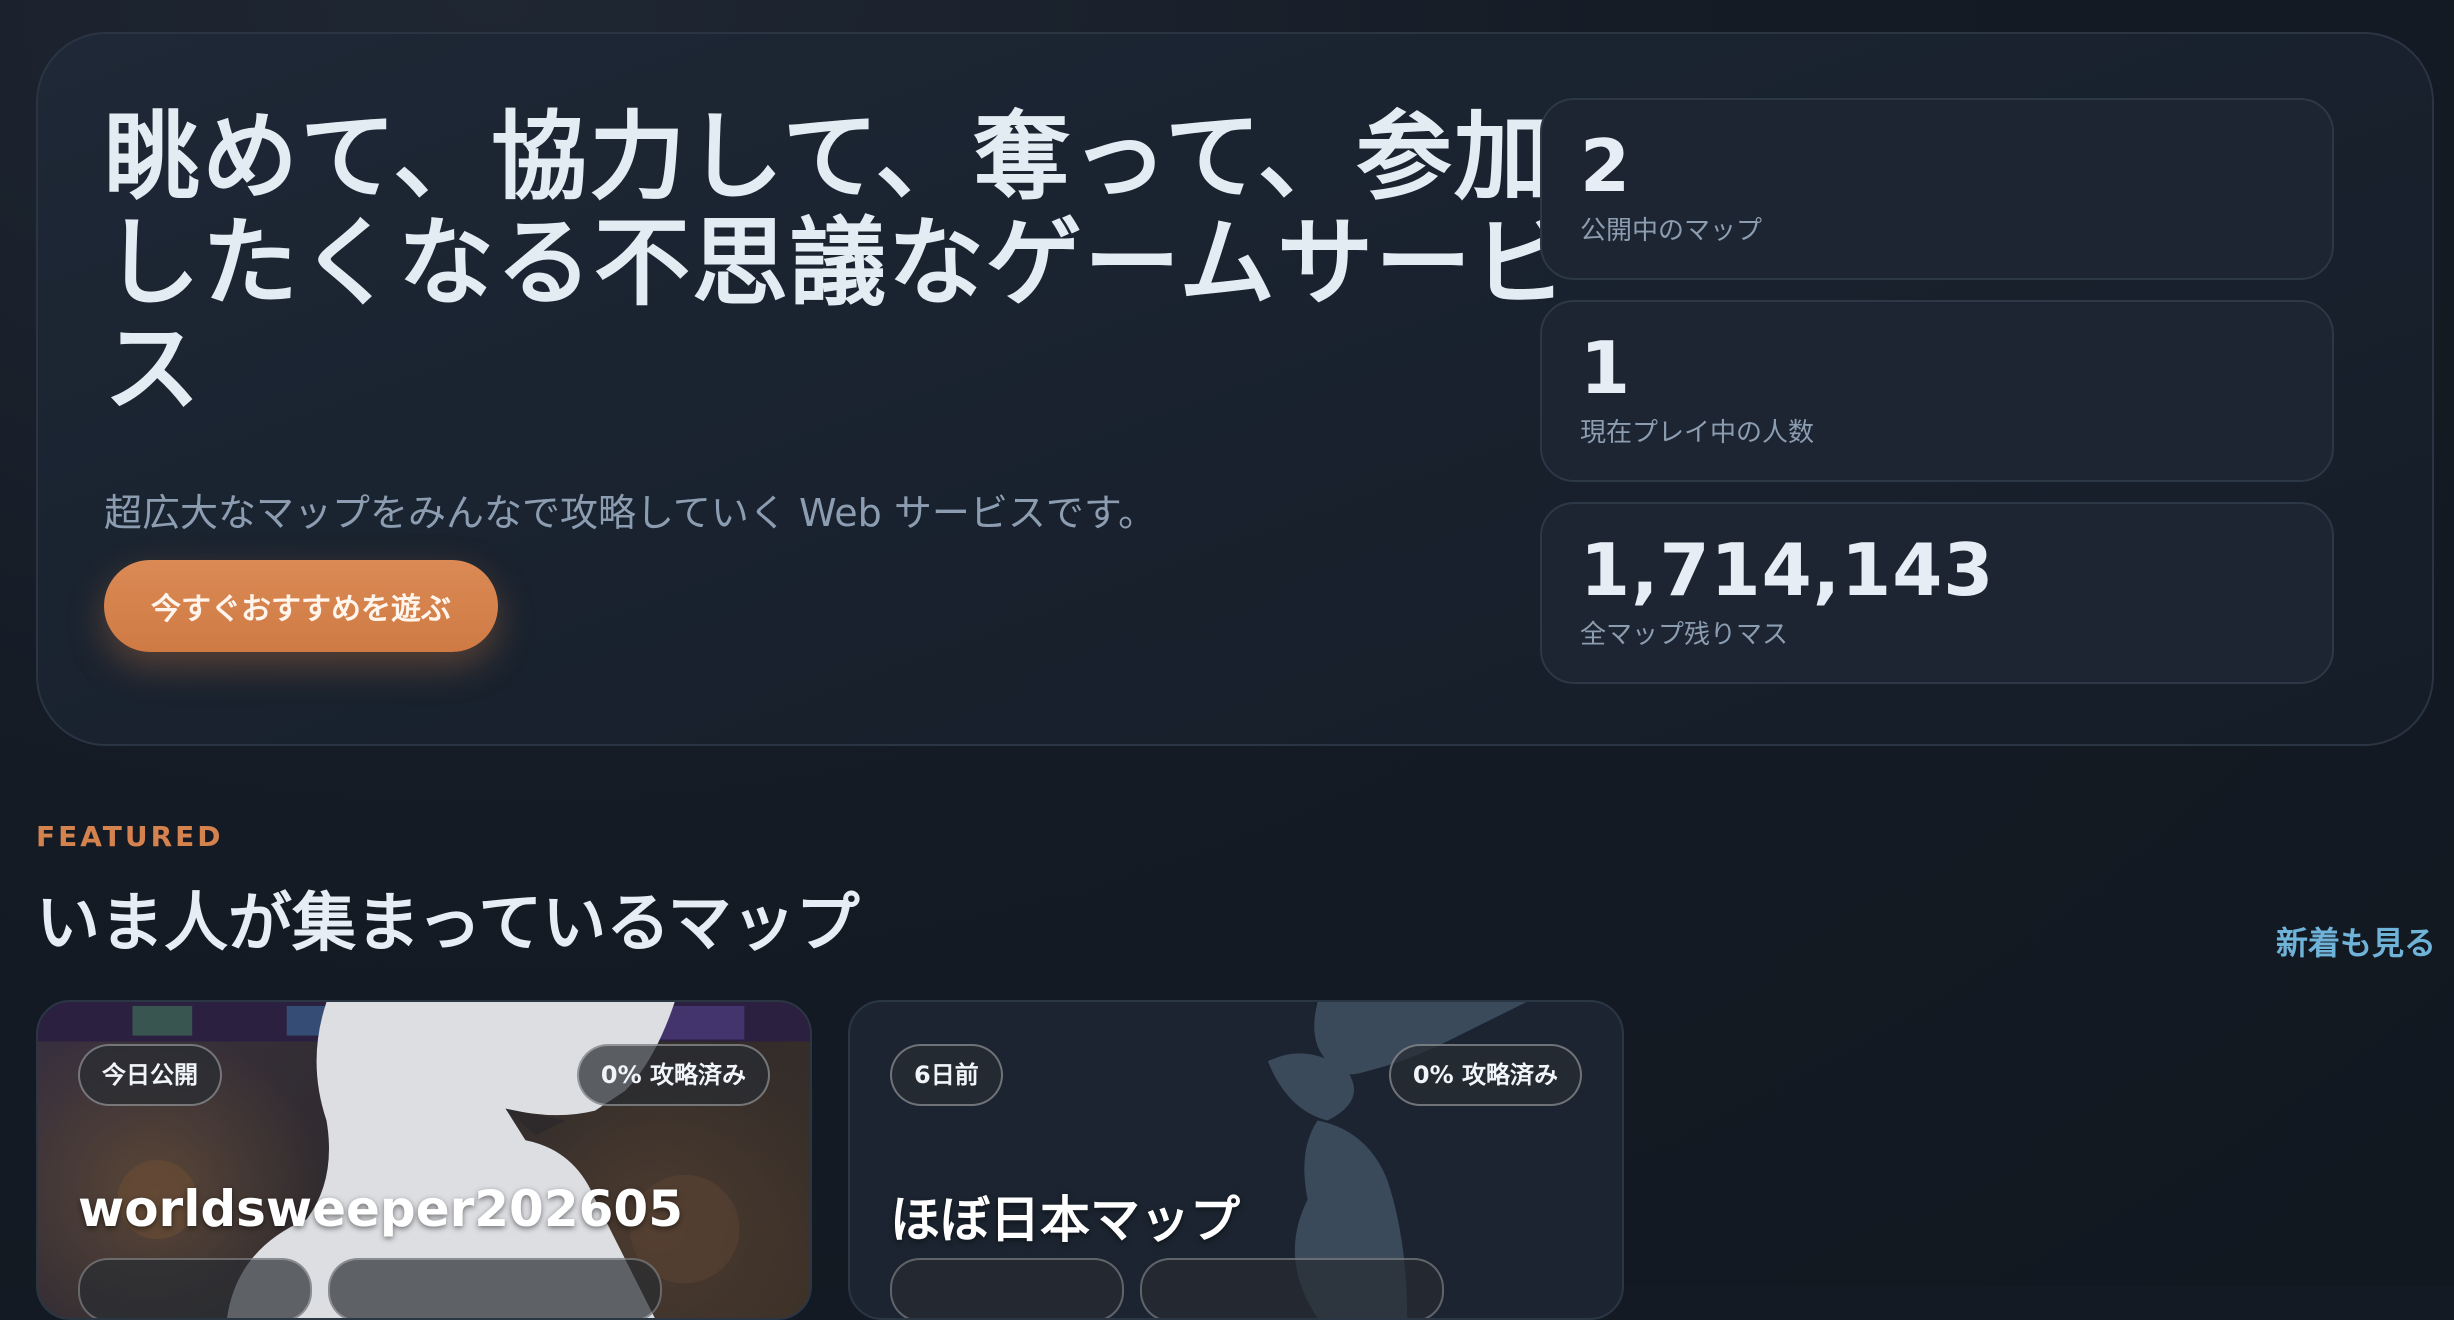 The image size is (2454, 1320). What do you see at coordinates (130, 836) in the screenshot?
I see `featured-eyebrow: FEATURED` at bounding box center [130, 836].